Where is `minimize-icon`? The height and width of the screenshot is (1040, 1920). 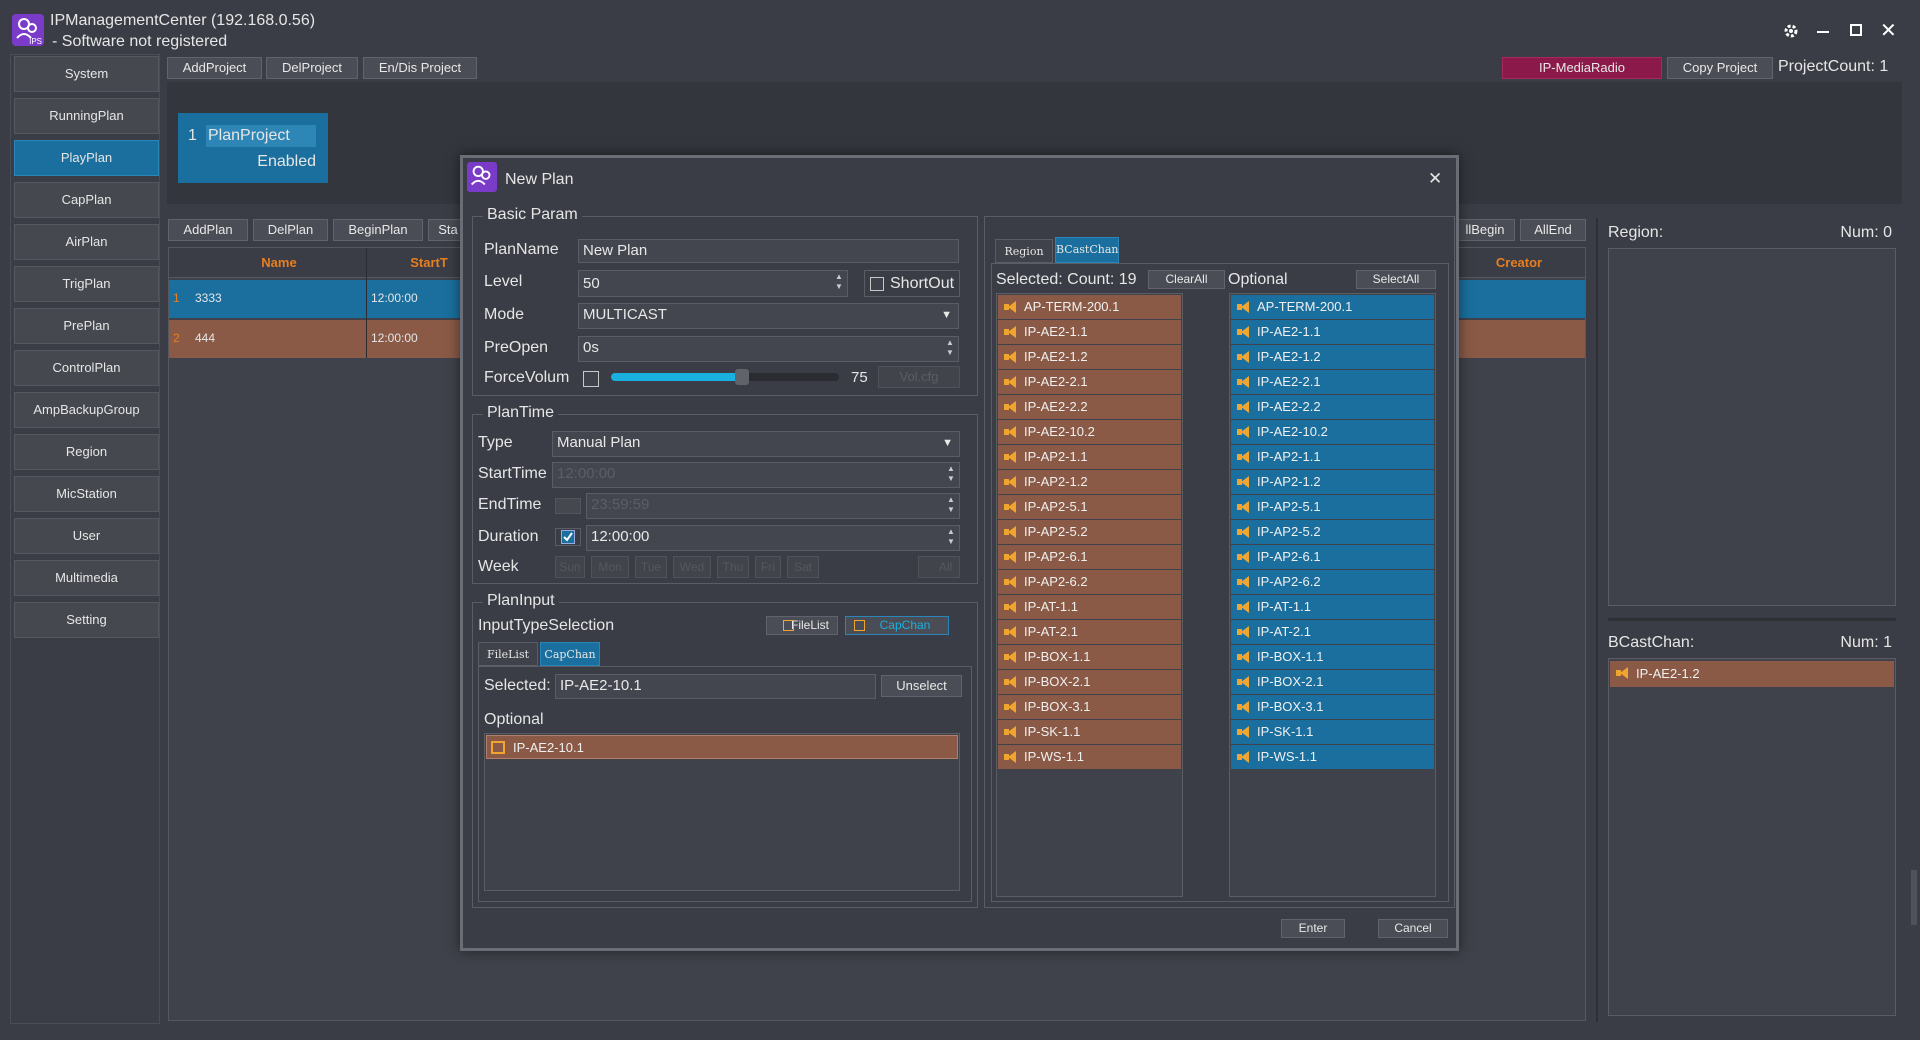 minimize-icon is located at coordinates (1823, 32).